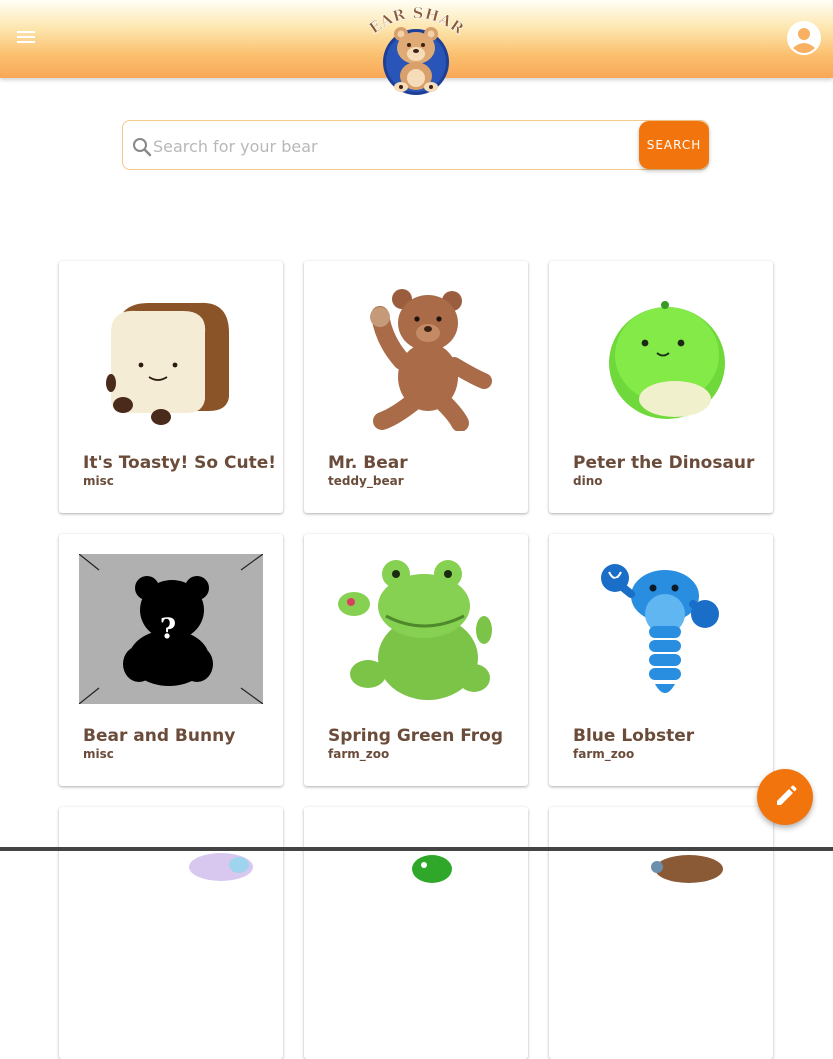 This screenshot has width=833, height=1059. I want to click on card-title: Blue Lobster, so click(634, 736).